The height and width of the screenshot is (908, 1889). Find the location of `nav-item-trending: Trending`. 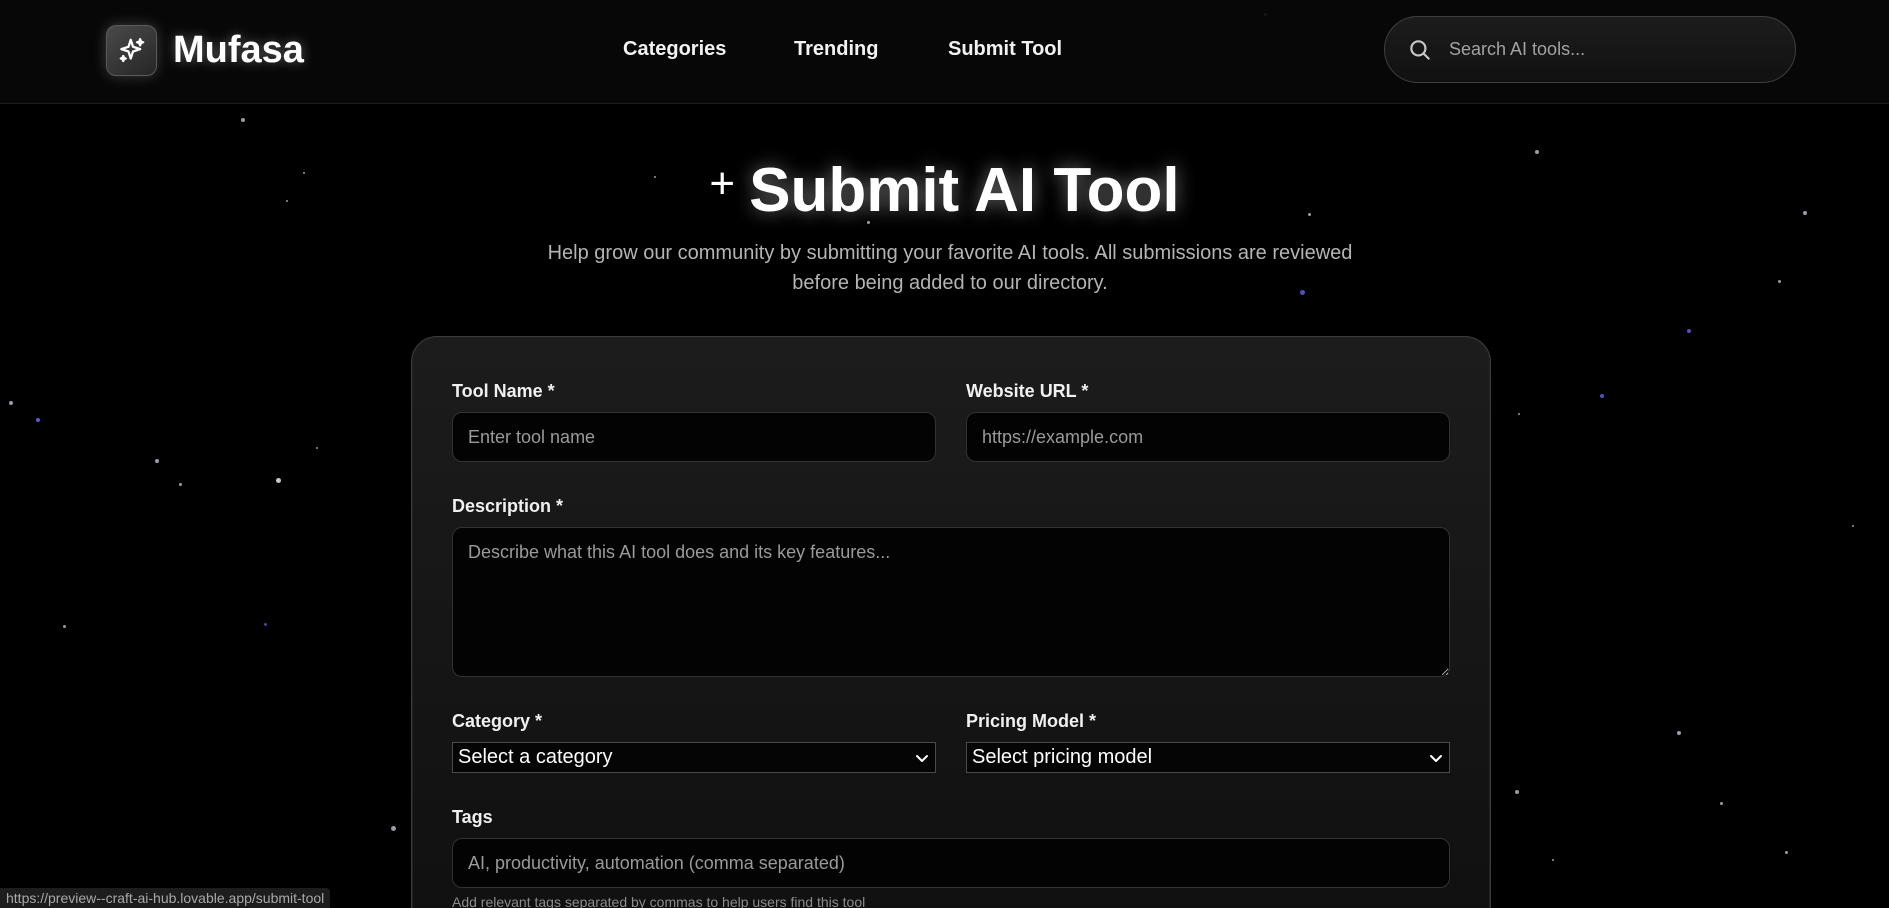

nav-item-trending: Trending is located at coordinates (836, 49).